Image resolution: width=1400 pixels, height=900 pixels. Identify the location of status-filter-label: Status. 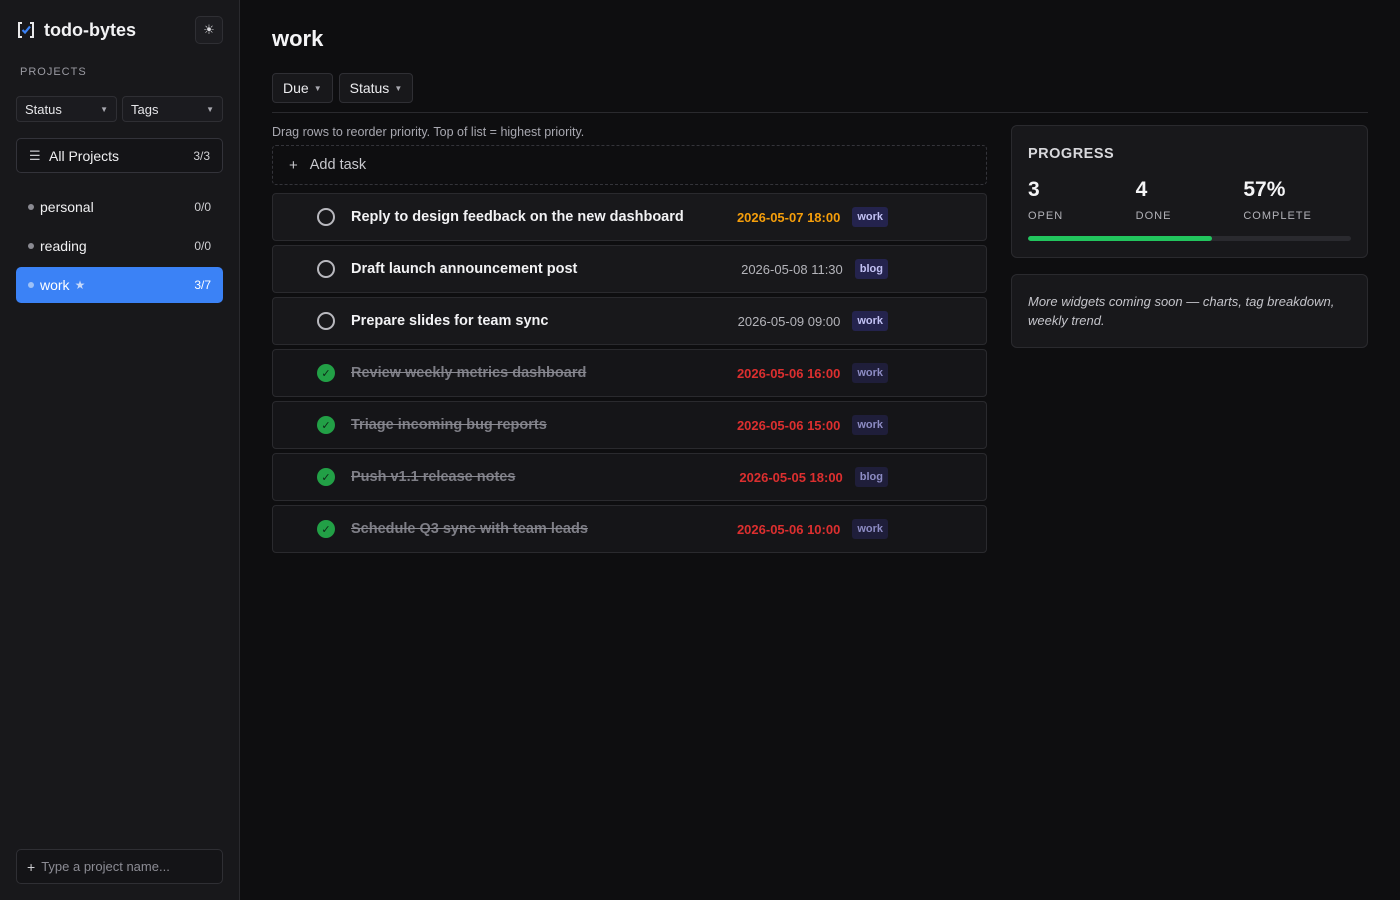
(43, 109).